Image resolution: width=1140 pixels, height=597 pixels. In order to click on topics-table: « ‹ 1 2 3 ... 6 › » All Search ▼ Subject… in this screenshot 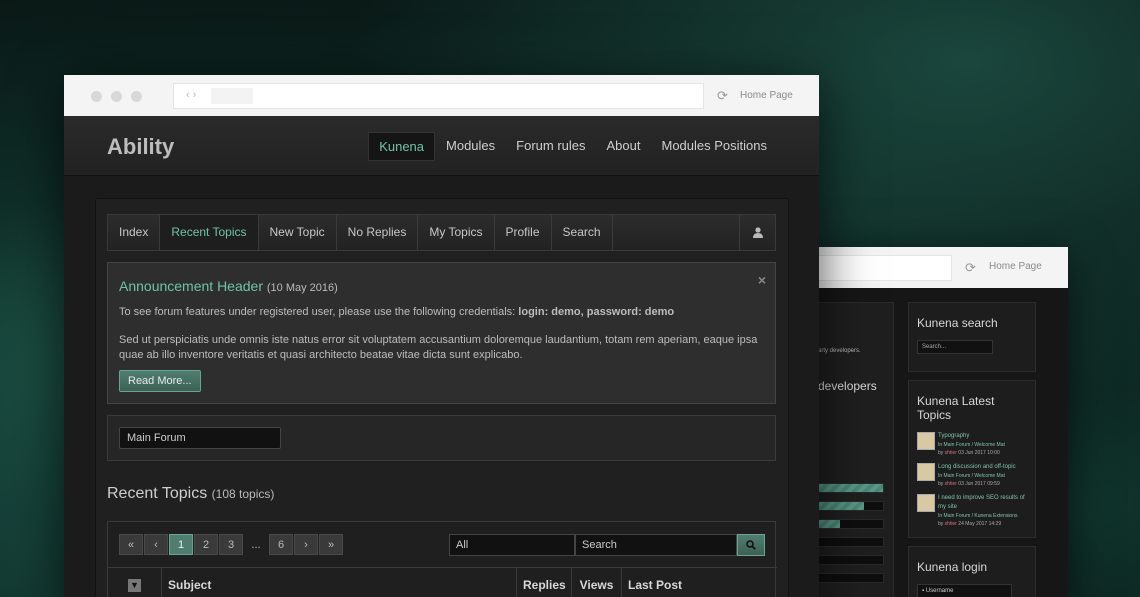, I will do `click(442, 559)`.